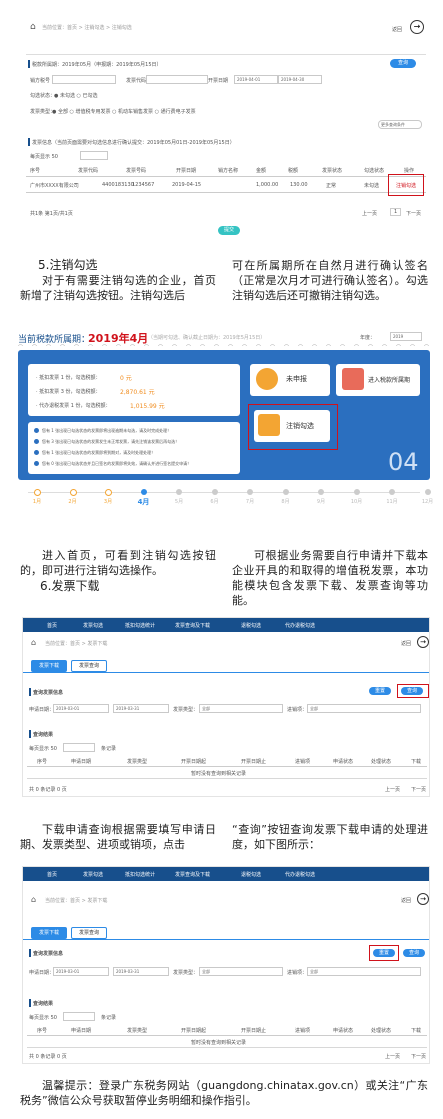  I want to click on enter-period-label: 进入税款所属期, so click(389, 380).